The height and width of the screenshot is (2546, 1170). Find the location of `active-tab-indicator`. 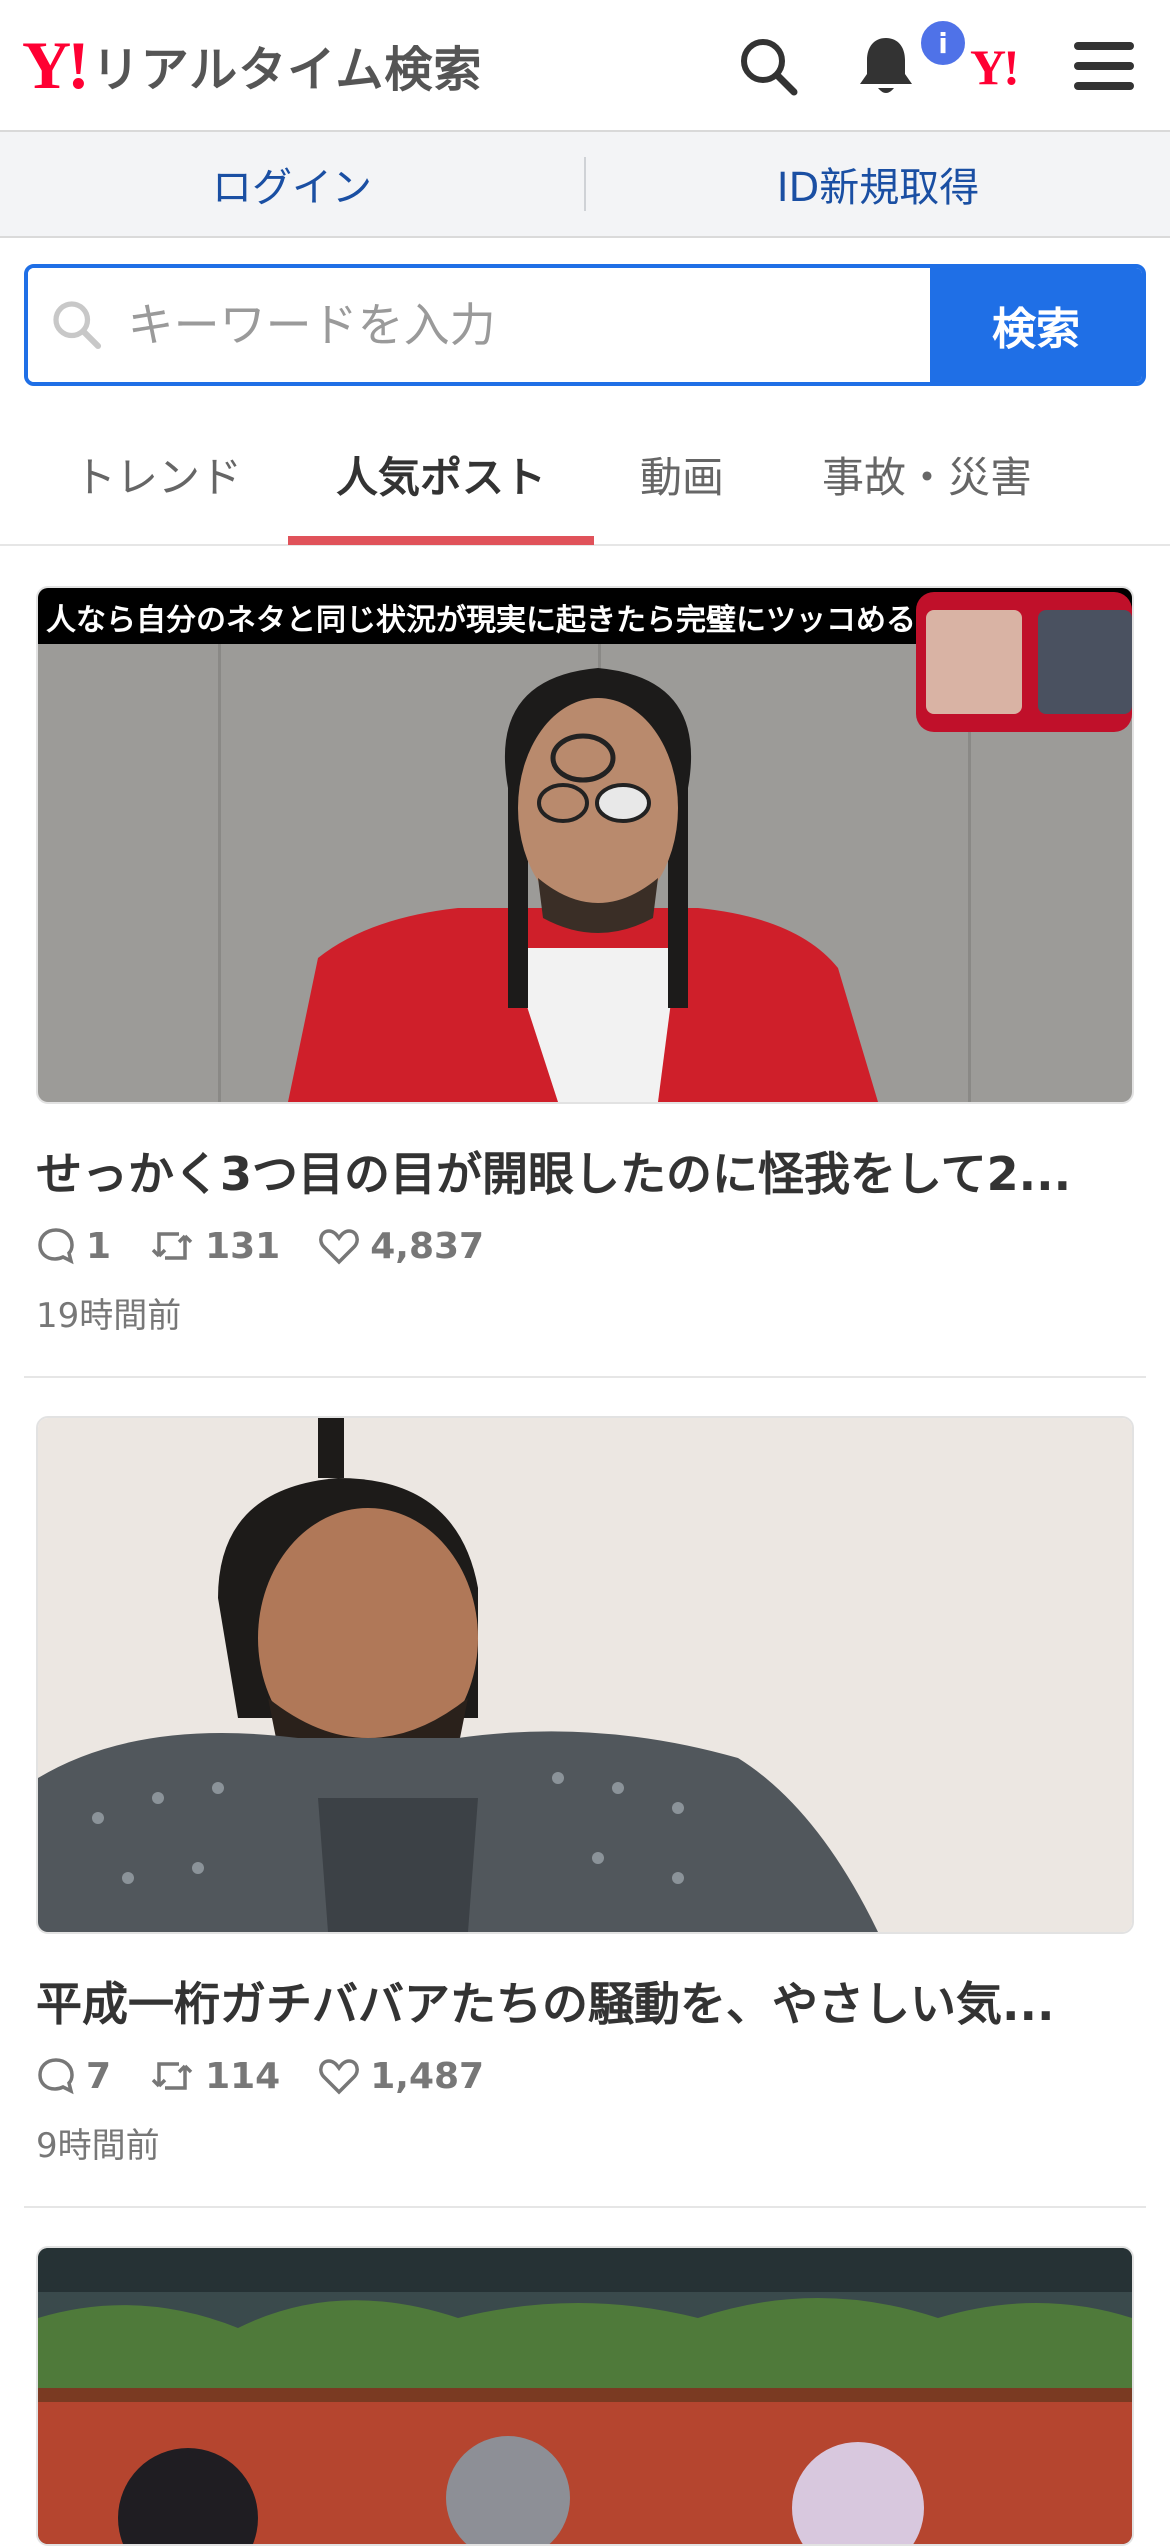

active-tab-indicator is located at coordinates (441, 540).